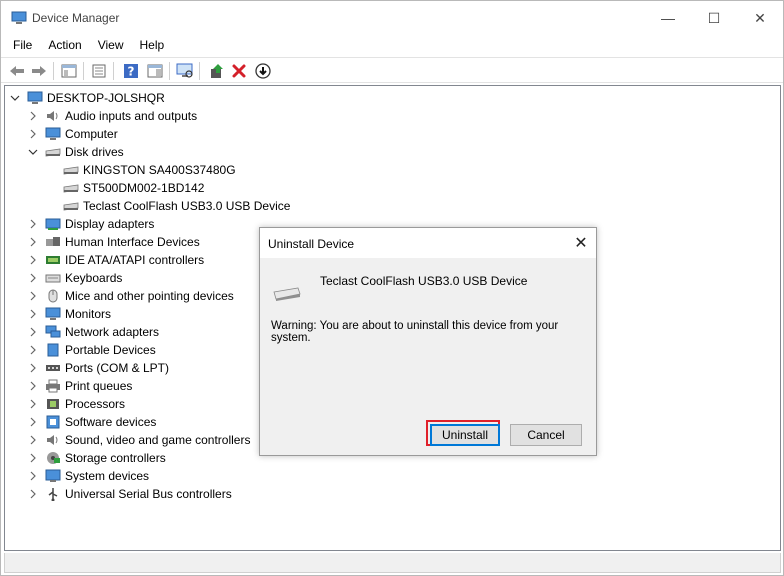 Image resolution: width=784 pixels, height=576 pixels. What do you see at coordinates (760, 18) in the screenshot?
I see `close-button: ✕` at bounding box center [760, 18].